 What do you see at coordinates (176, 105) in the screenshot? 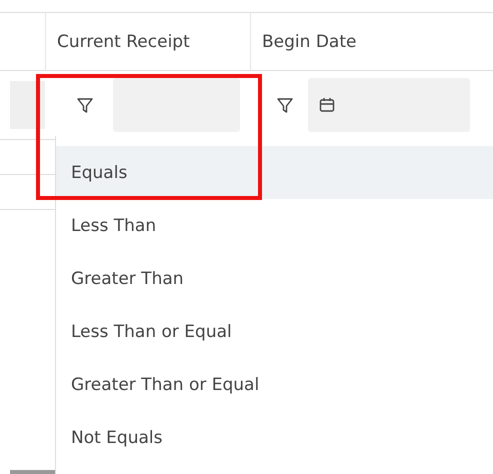
I see `filter-input` at bounding box center [176, 105].